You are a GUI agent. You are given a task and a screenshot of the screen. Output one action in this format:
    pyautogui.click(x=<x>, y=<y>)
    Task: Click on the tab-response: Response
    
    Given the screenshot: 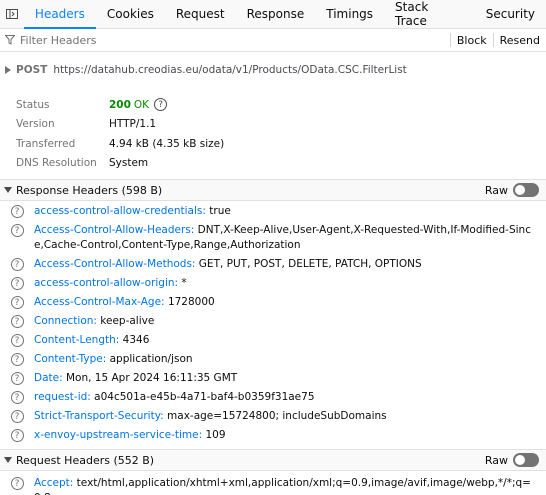 What is the action you would take?
    pyautogui.click(x=276, y=14)
    